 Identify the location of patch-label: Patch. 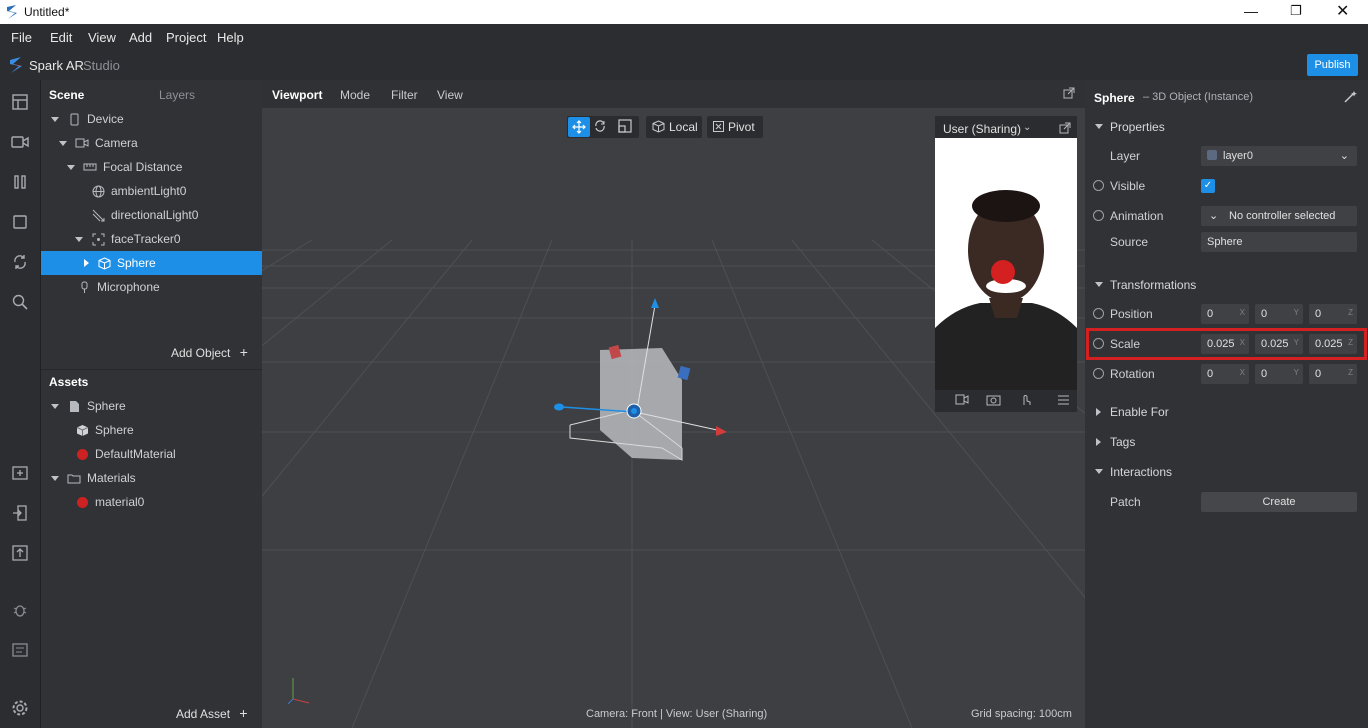
(1125, 502).